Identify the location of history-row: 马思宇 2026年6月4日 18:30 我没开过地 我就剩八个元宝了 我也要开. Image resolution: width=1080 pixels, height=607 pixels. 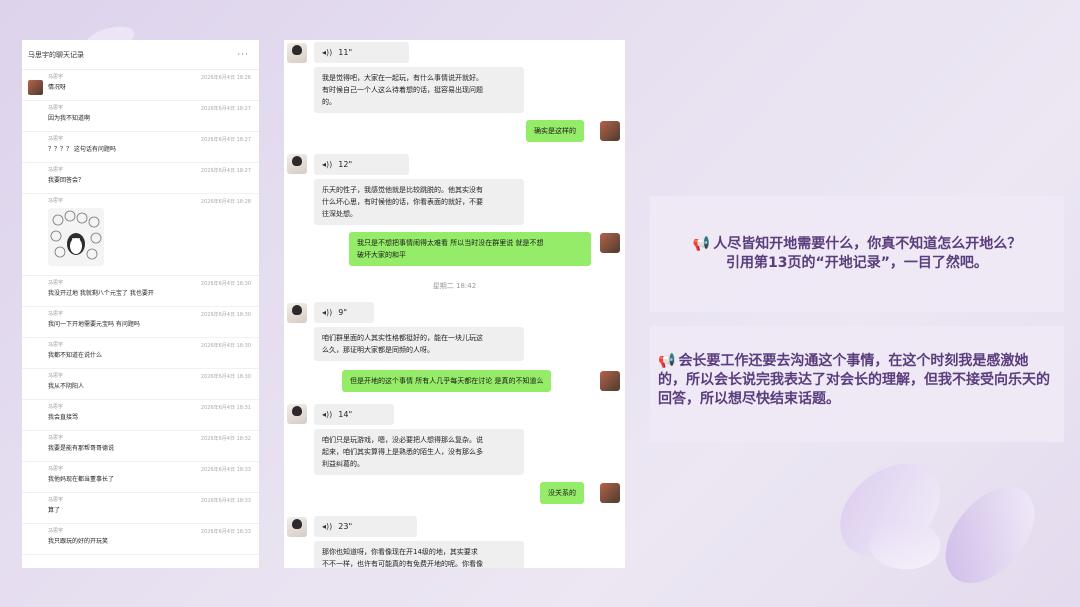
(140, 291).